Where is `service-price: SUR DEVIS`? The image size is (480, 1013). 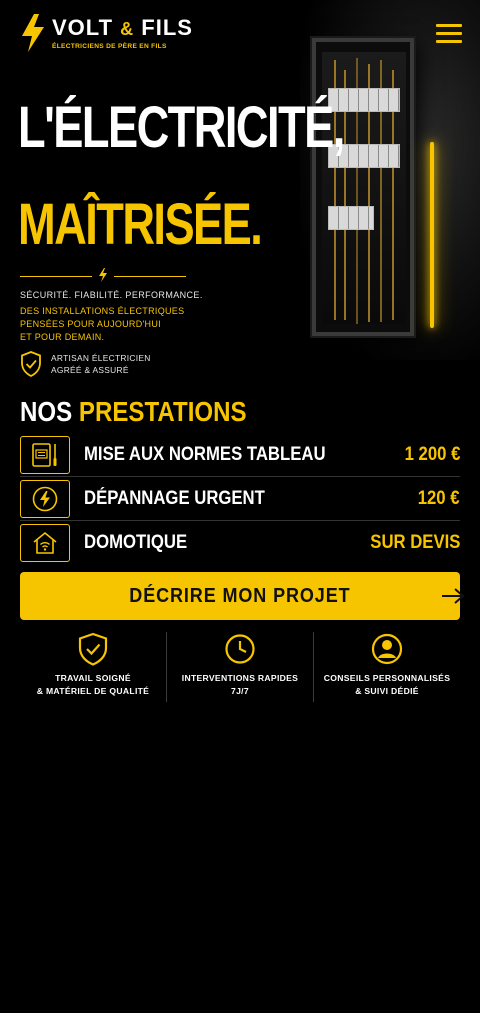
service-price: SUR DEVIS is located at coordinates (414, 542).